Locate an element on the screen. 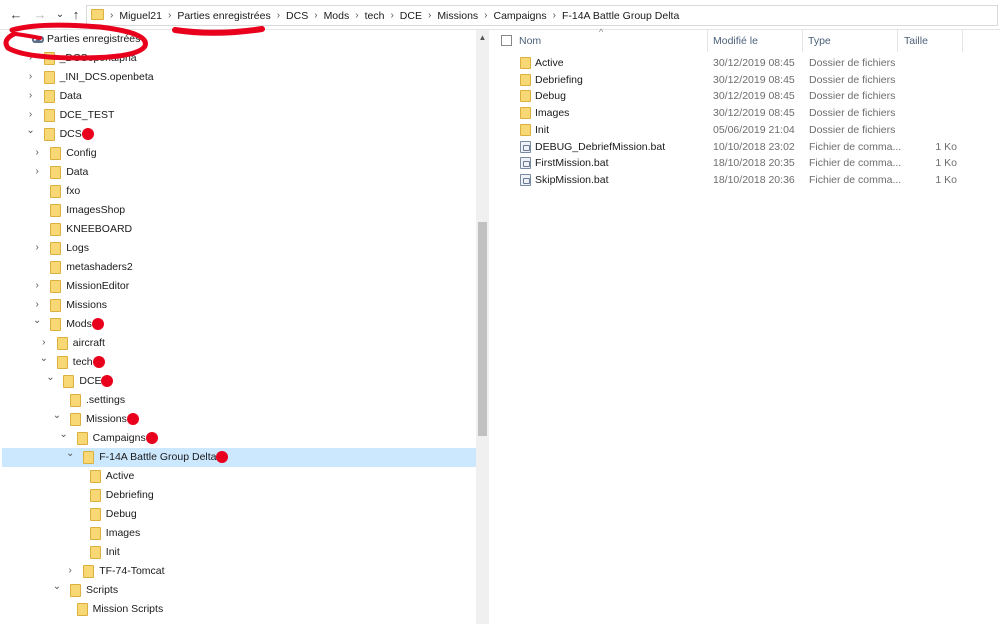  tree-item: Debug is located at coordinates (239, 514).